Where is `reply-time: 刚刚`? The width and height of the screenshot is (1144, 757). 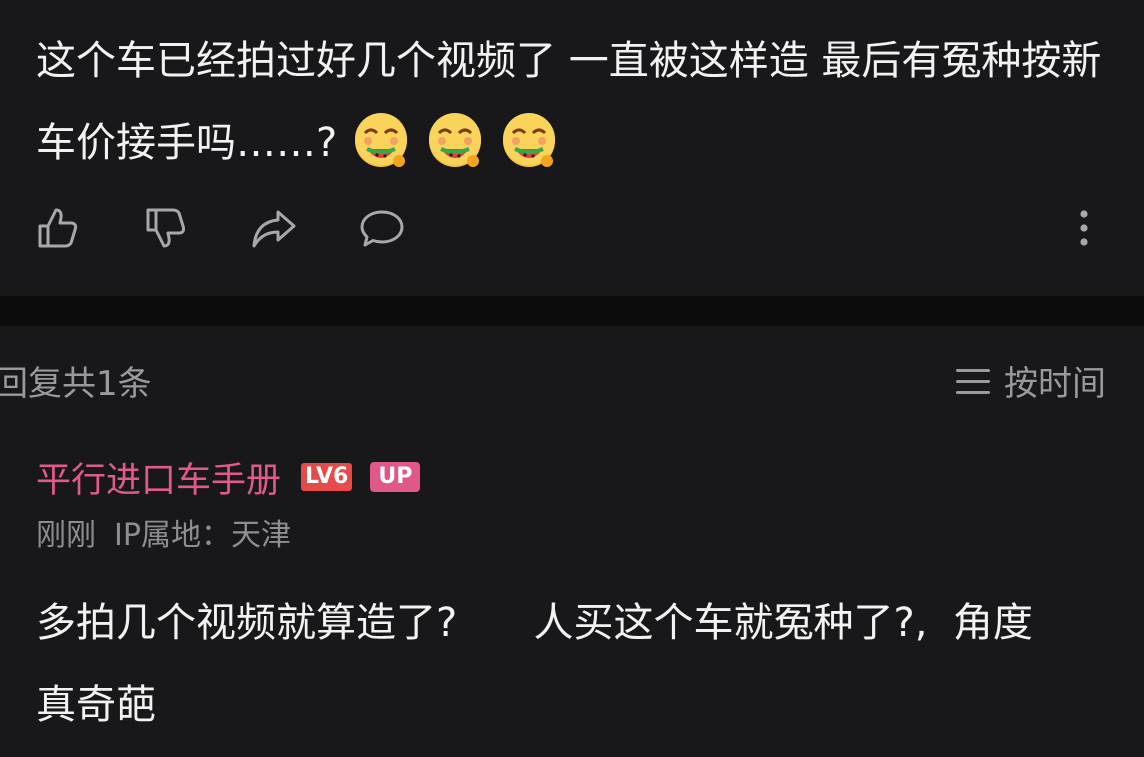
reply-time: 刚刚 is located at coordinates (66, 535).